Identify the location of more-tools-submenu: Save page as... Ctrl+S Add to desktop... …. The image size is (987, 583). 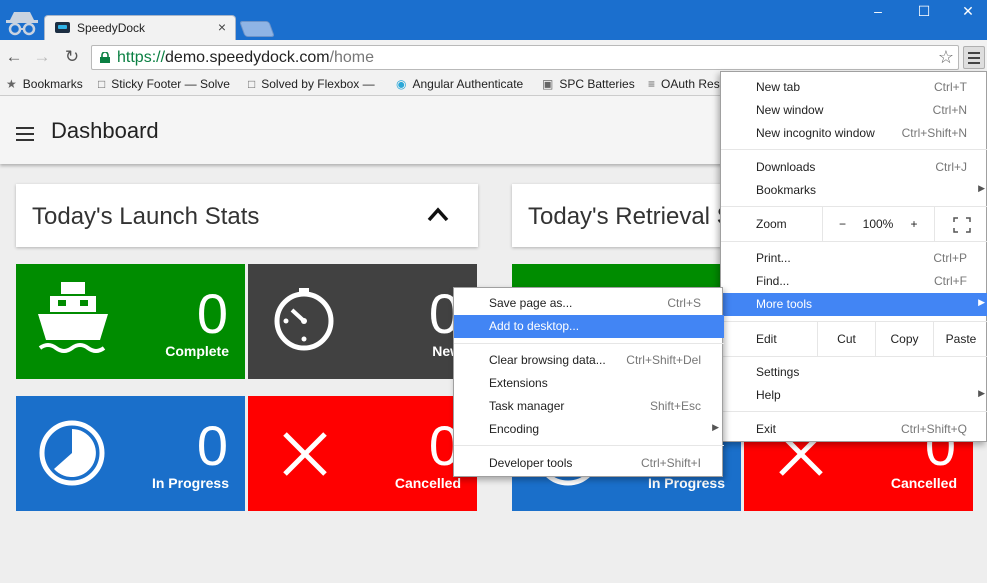
(588, 382).